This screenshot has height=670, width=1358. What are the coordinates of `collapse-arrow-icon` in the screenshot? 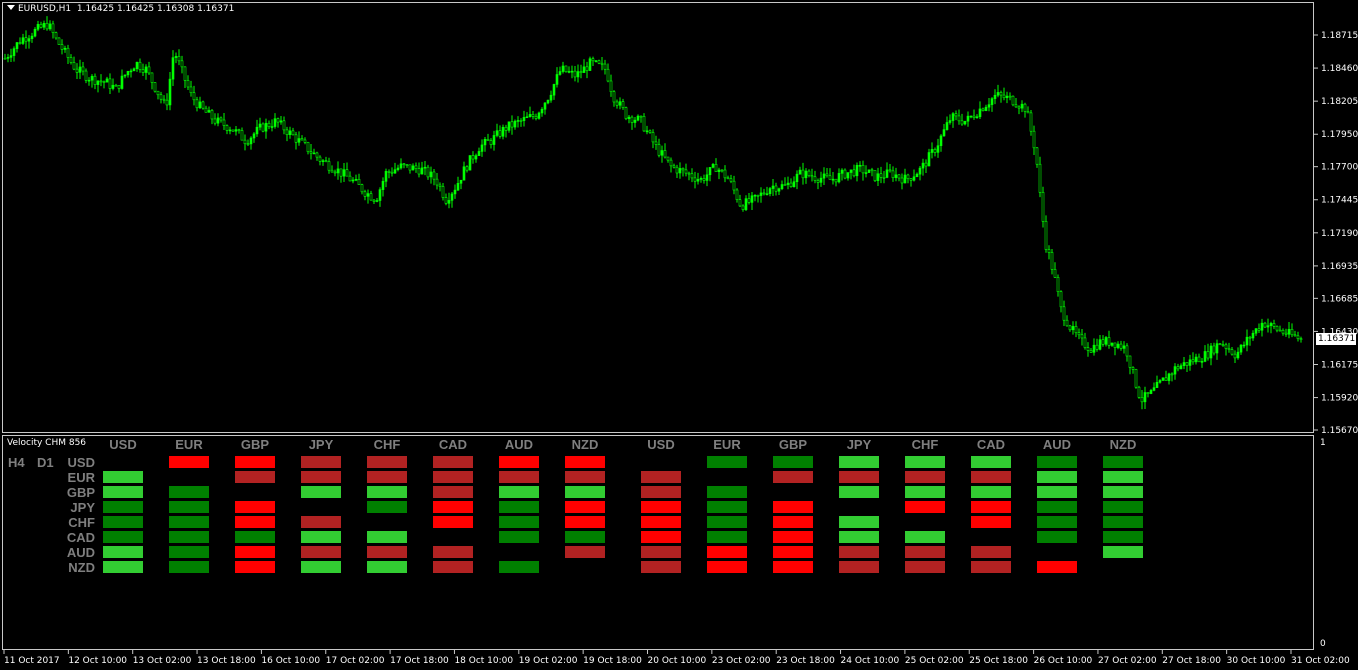 It's located at (11, 7).